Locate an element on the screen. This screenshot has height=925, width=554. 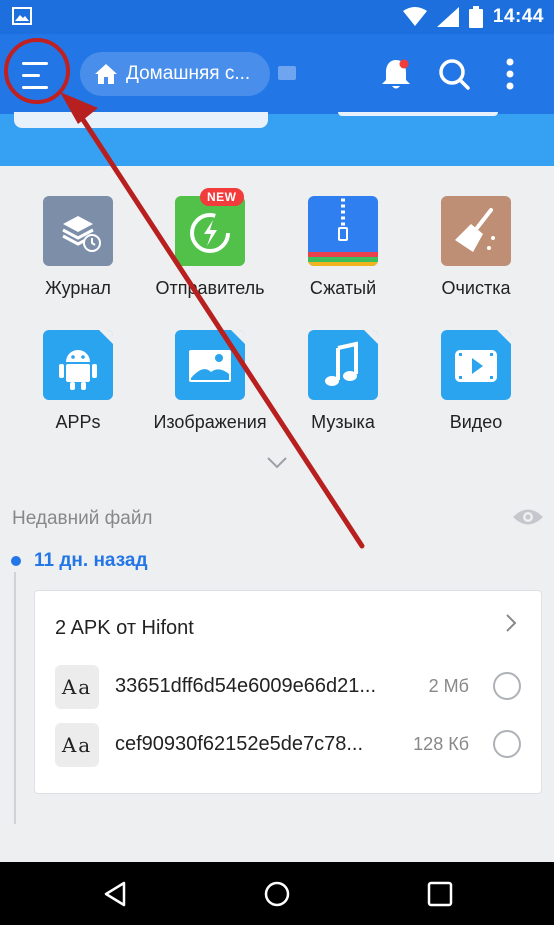
category-label: Изображения is located at coordinates (210, 422).